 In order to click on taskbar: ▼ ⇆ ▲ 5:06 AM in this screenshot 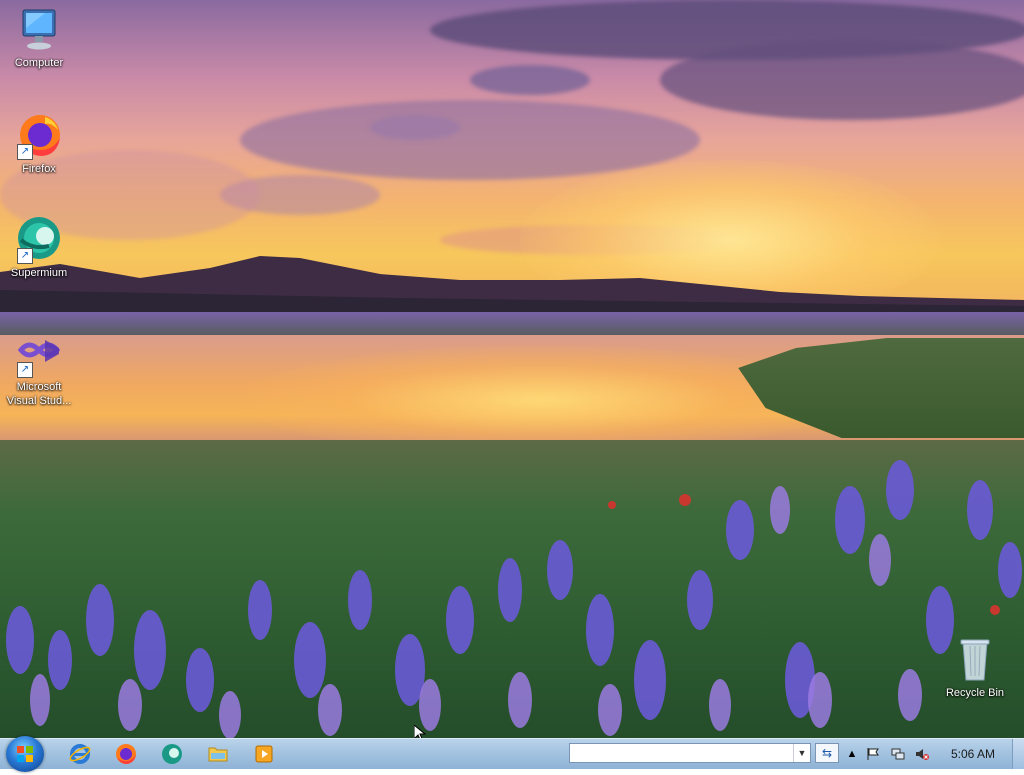, I will do `click(512, 754)`.